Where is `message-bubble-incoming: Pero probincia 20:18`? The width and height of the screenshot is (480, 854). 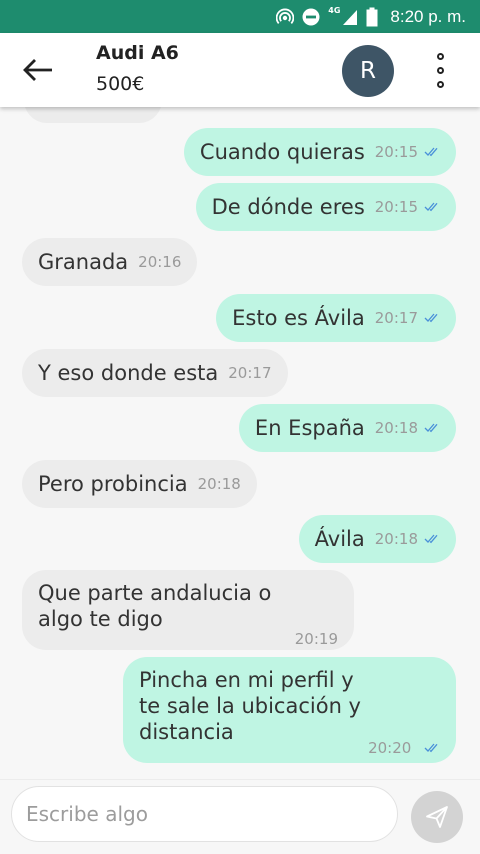
message-bubble-incoming: Pero probincia 20:18 is located at coordinates (139, 484).